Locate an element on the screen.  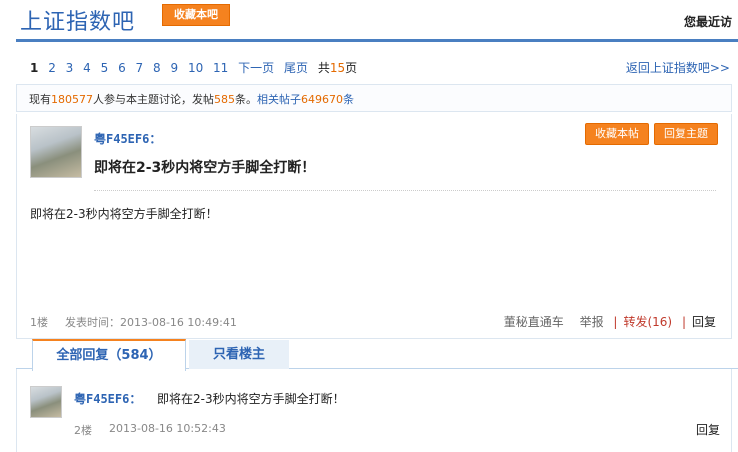
next-page-link: 下一页 is located at coordinates (256, 68).